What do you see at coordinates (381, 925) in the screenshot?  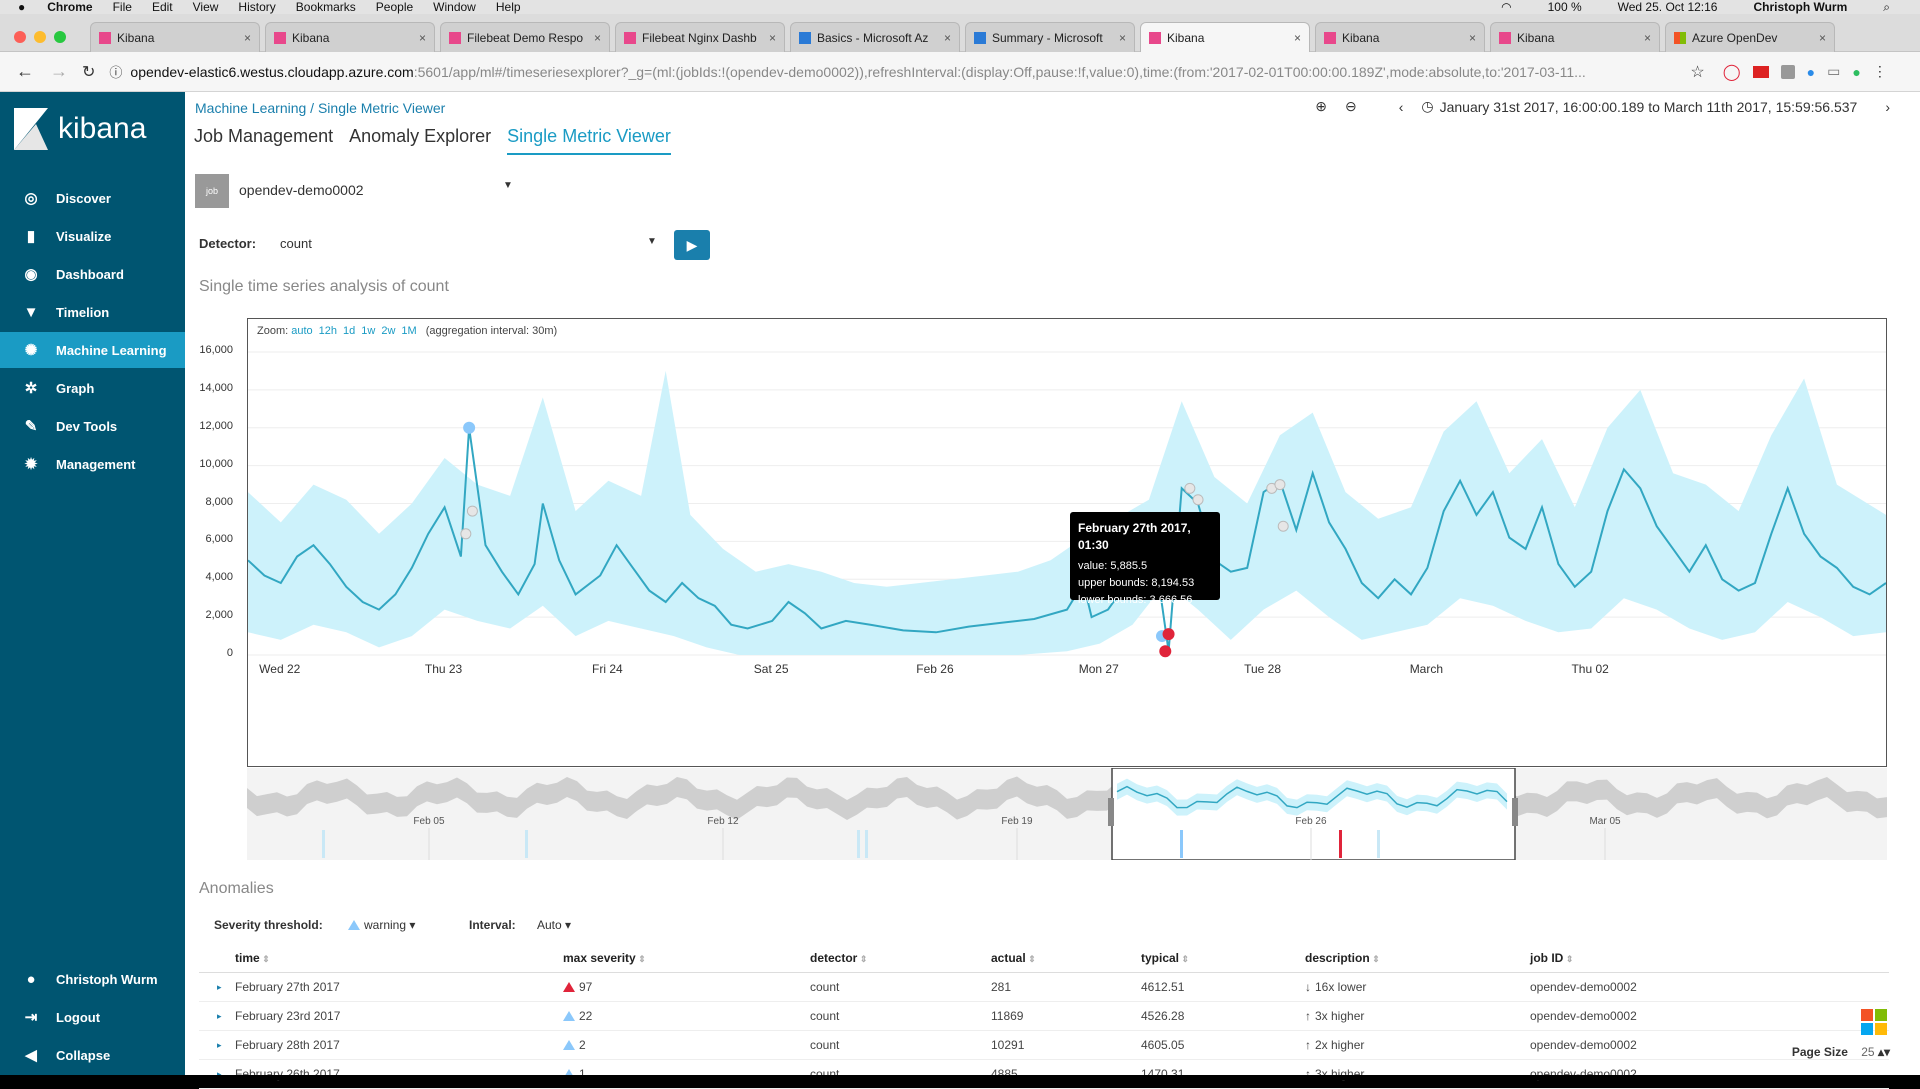 I see `severity-select: warning ▾` at bounding box center [381, 925].